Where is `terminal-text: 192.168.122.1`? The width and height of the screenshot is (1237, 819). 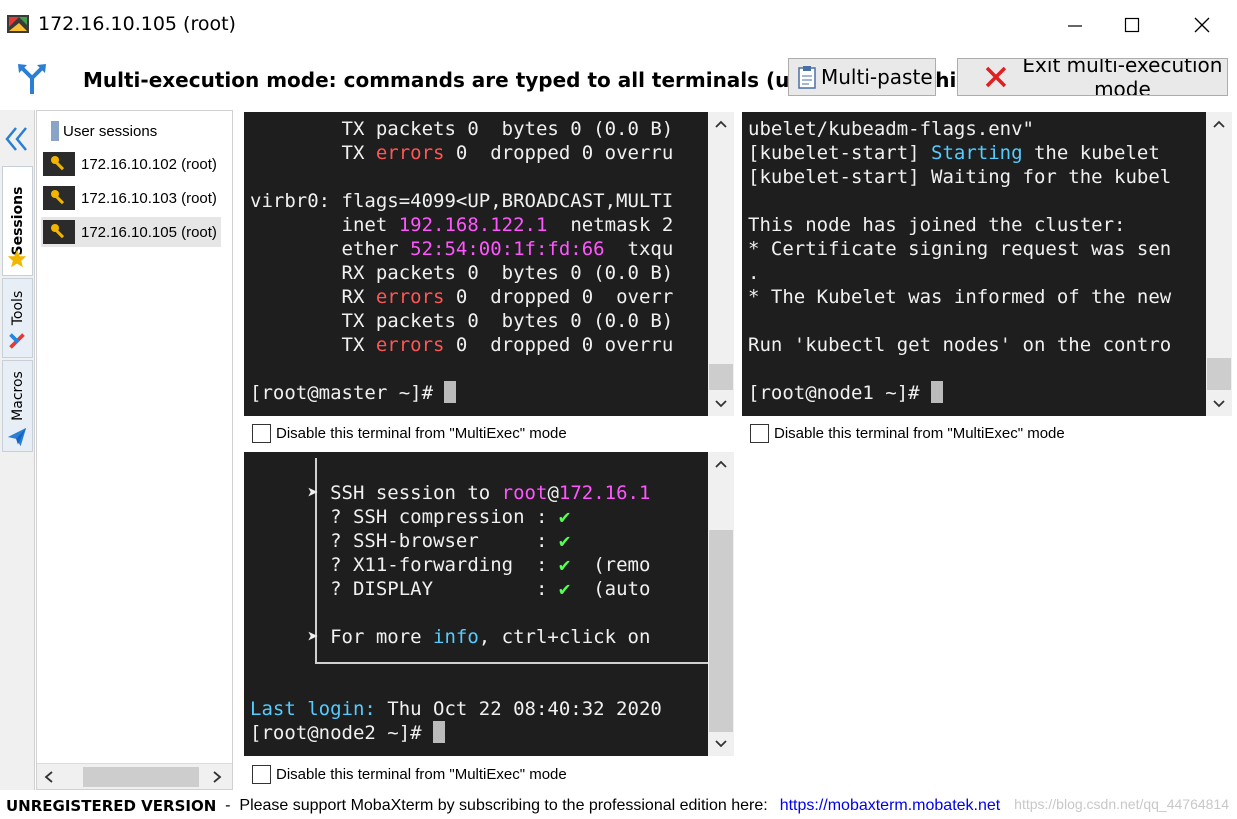 terminal-text: 192.168.122.1 is located at coordinates (473, 225).